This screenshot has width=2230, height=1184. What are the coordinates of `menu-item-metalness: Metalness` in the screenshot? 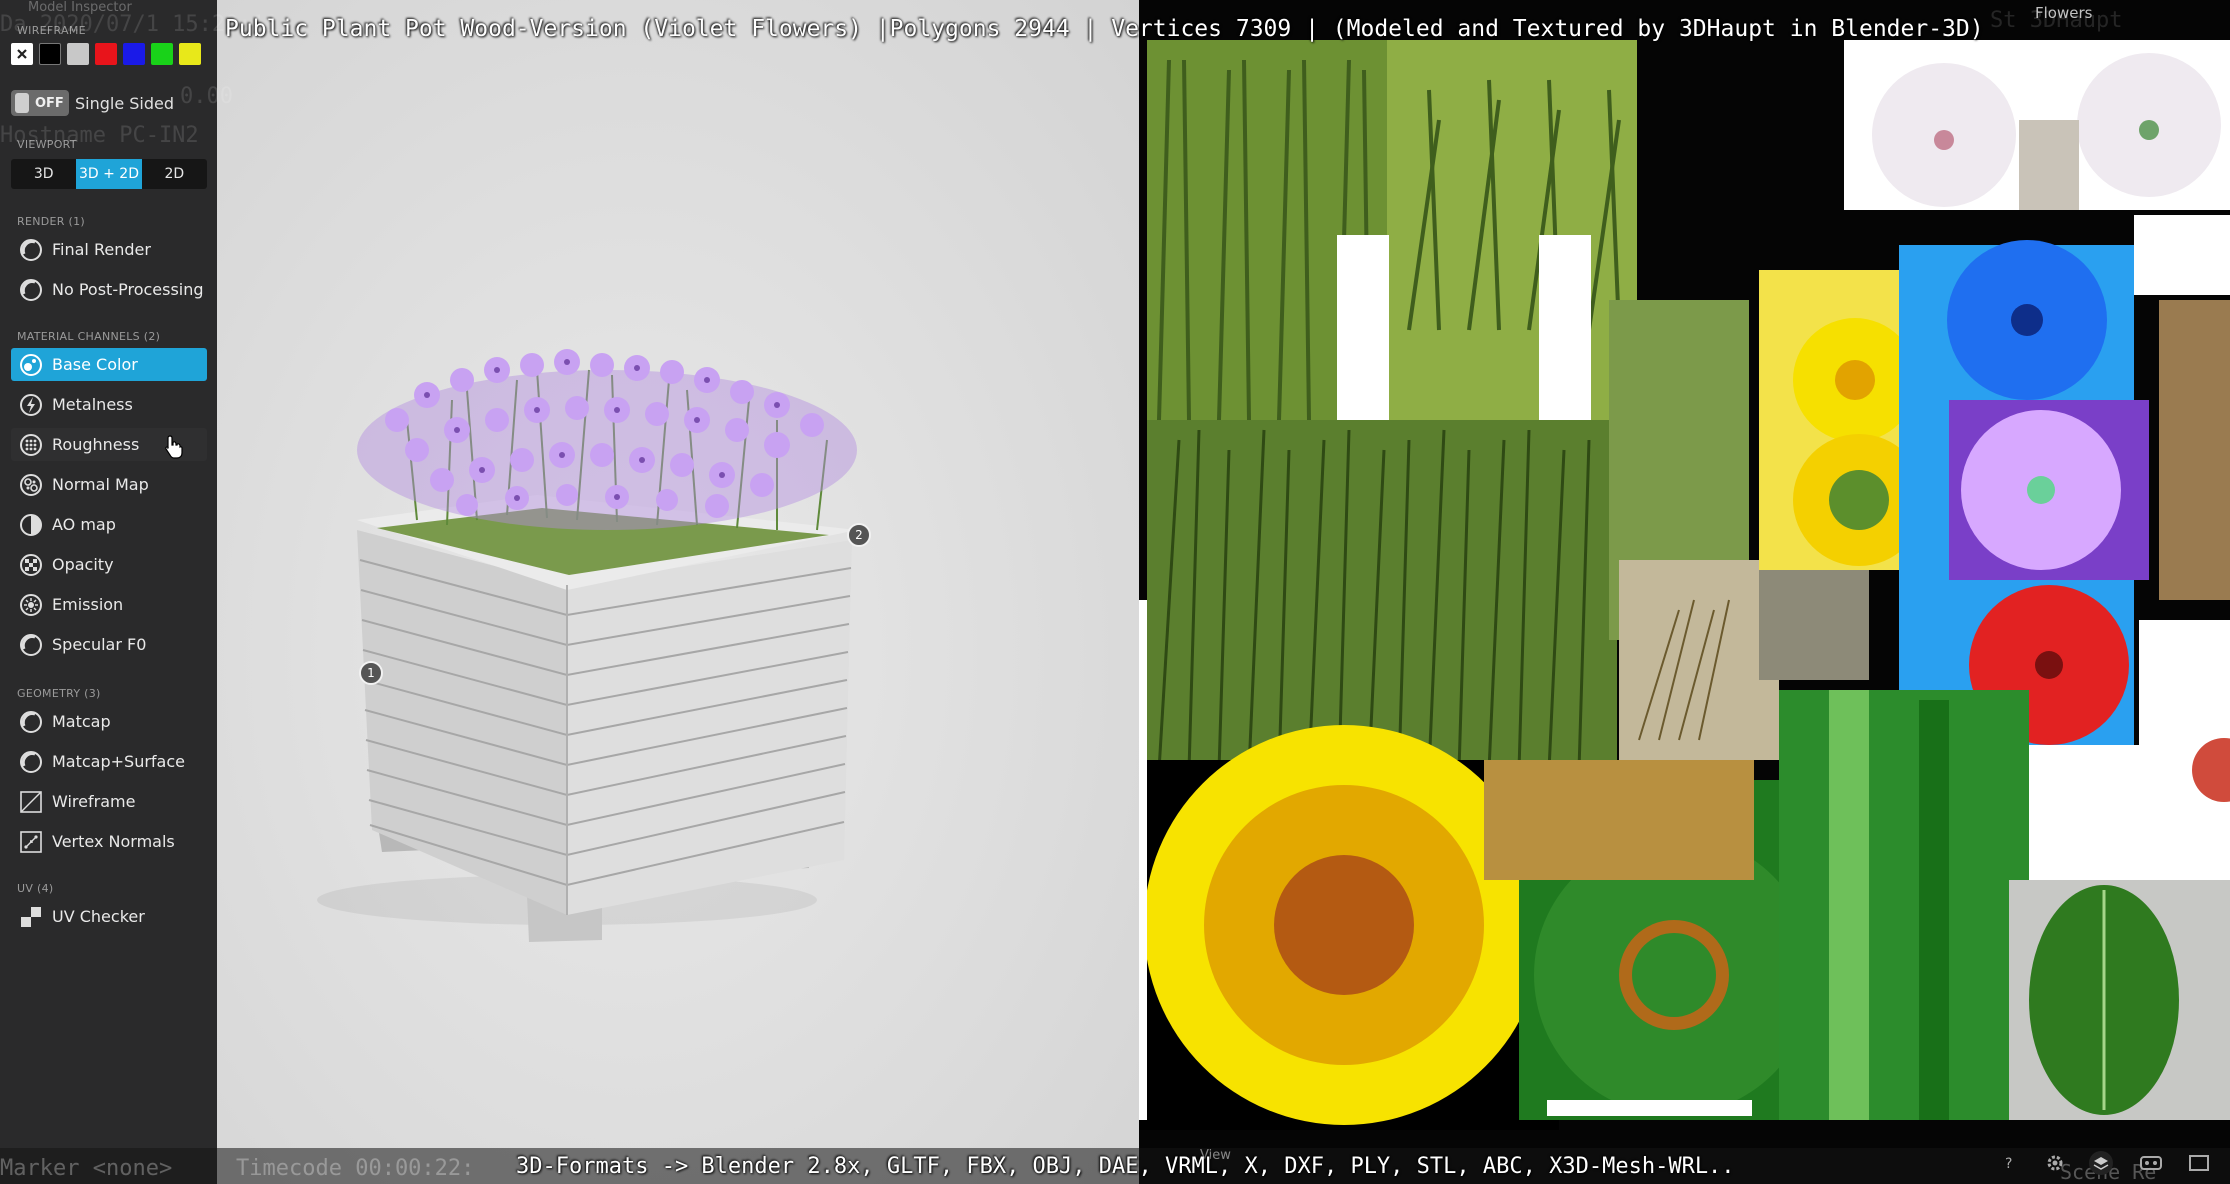 It's located at (109, 404).